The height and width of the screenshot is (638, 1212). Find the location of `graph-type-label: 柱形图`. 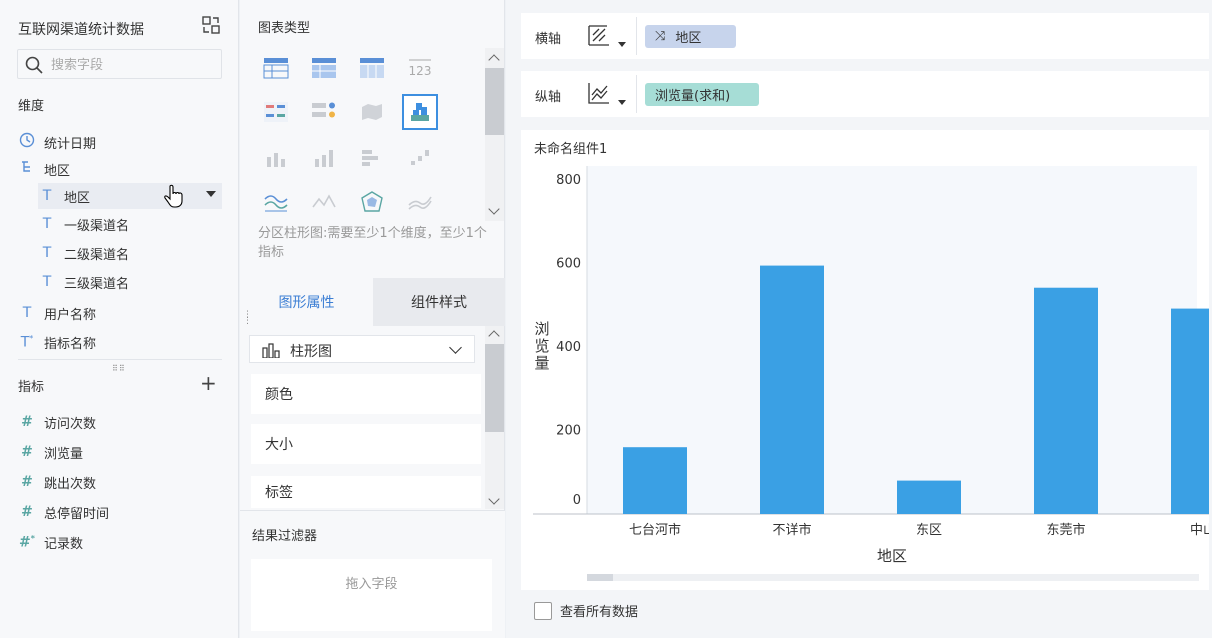

graph-type-label: 柱形图 is located at coordinates (311, 352).